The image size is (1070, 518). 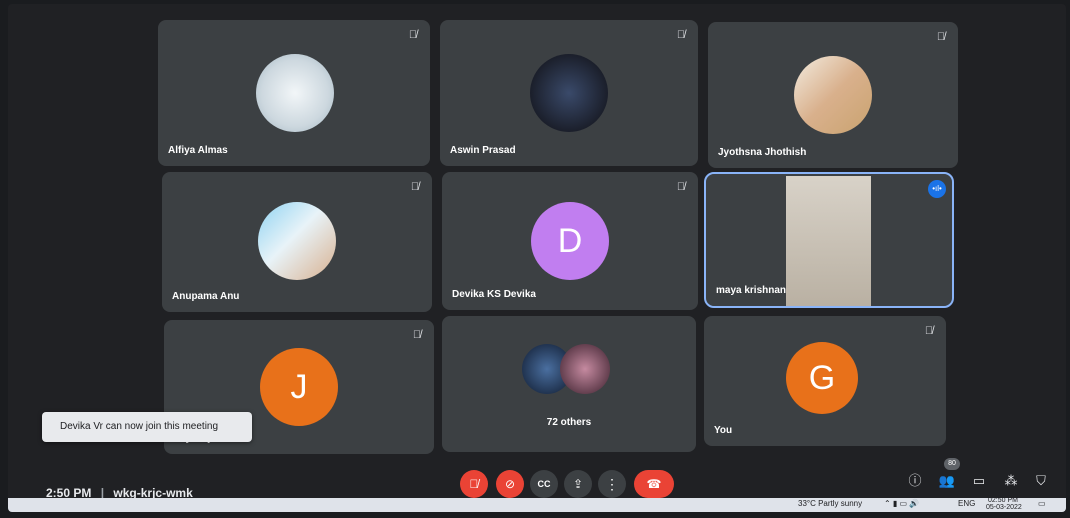 I want to click on activities-icon: ⁂, so click(x=1011, y=481).